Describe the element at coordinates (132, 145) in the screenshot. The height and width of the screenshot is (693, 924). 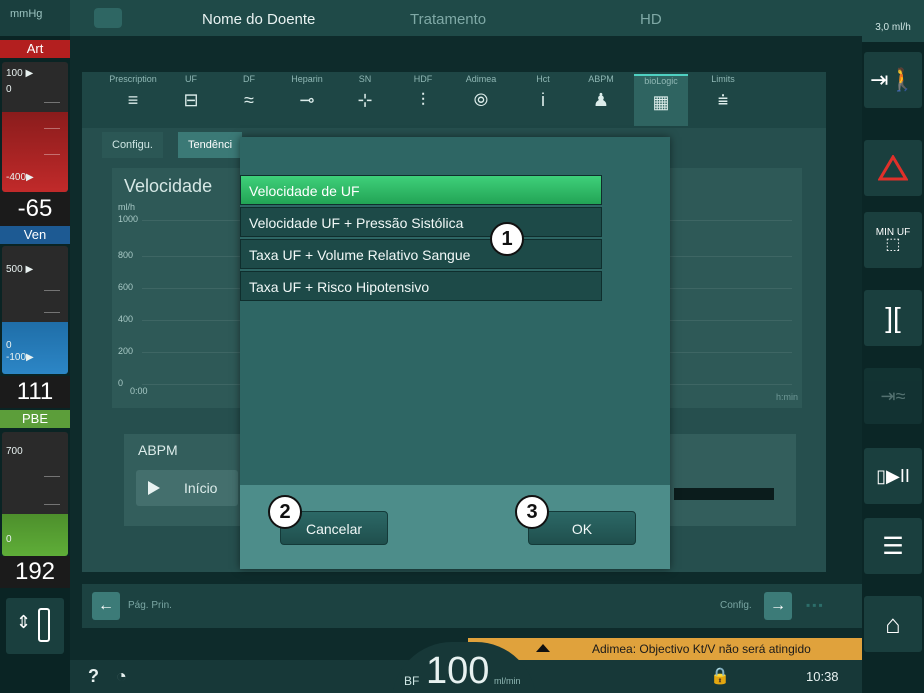
I see `subtab-config: Configu.` at that location.